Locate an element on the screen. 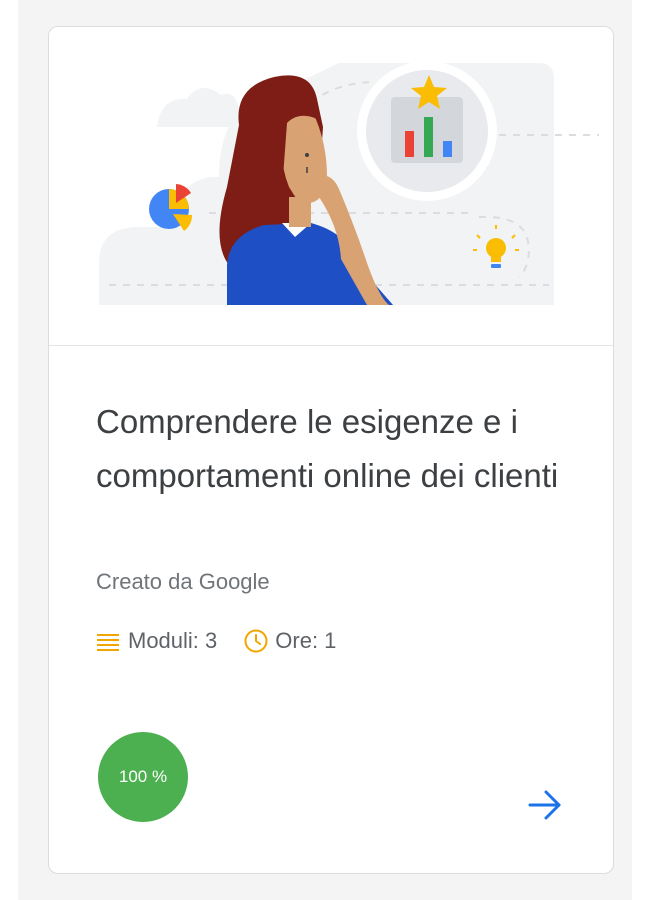  card-divider is located at coordinates (331, 345).